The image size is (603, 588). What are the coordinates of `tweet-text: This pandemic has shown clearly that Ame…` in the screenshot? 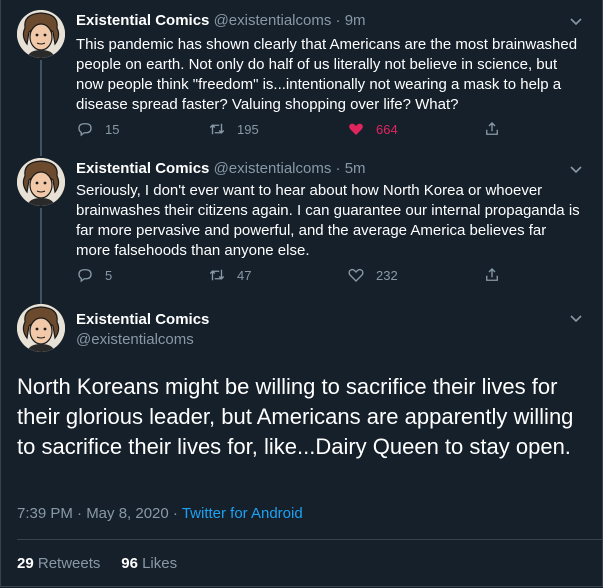 It's located at (327, 74).